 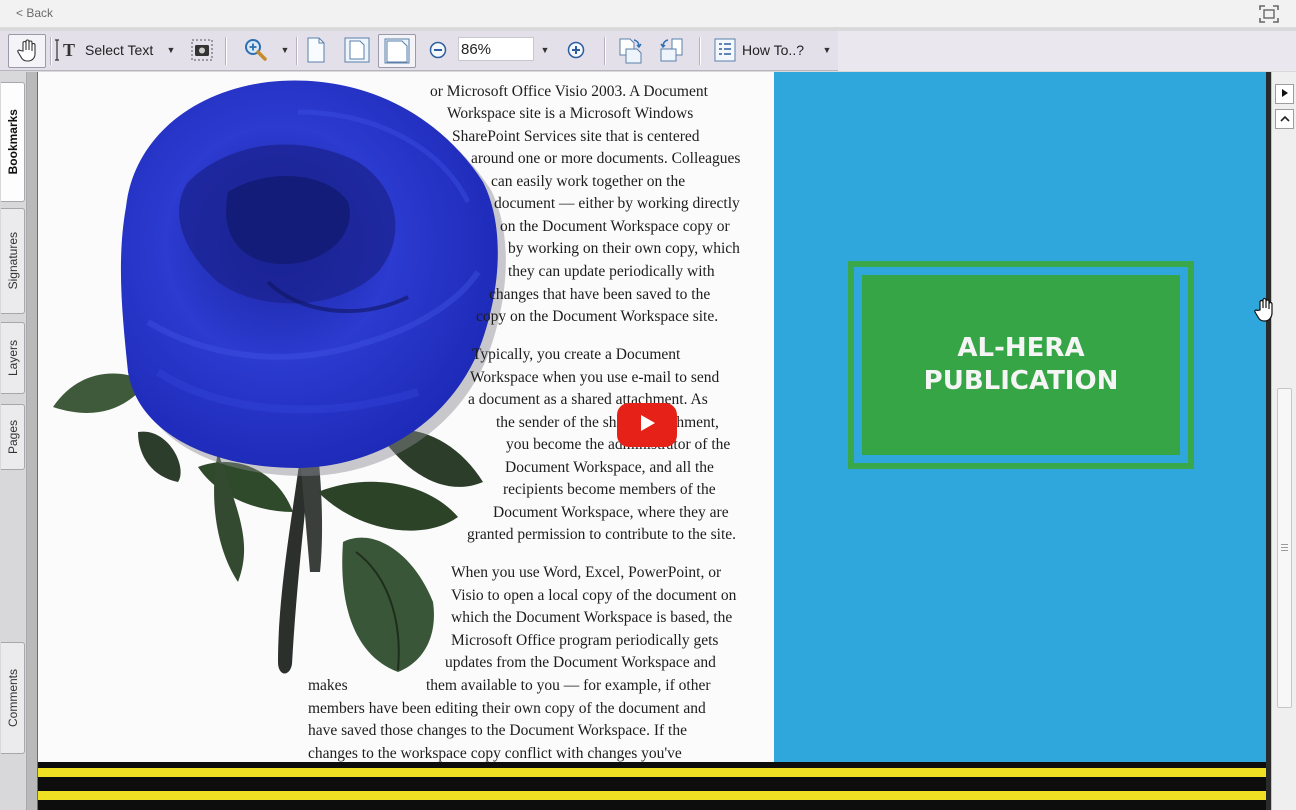 I want to click on select-text-button: T Select Text, so click(x=103, y=50).